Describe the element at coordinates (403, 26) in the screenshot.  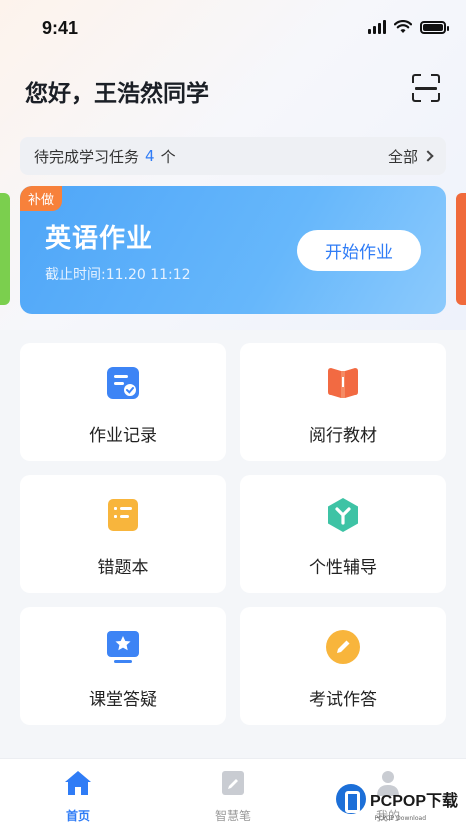
I see `wifi-icon` at that location.